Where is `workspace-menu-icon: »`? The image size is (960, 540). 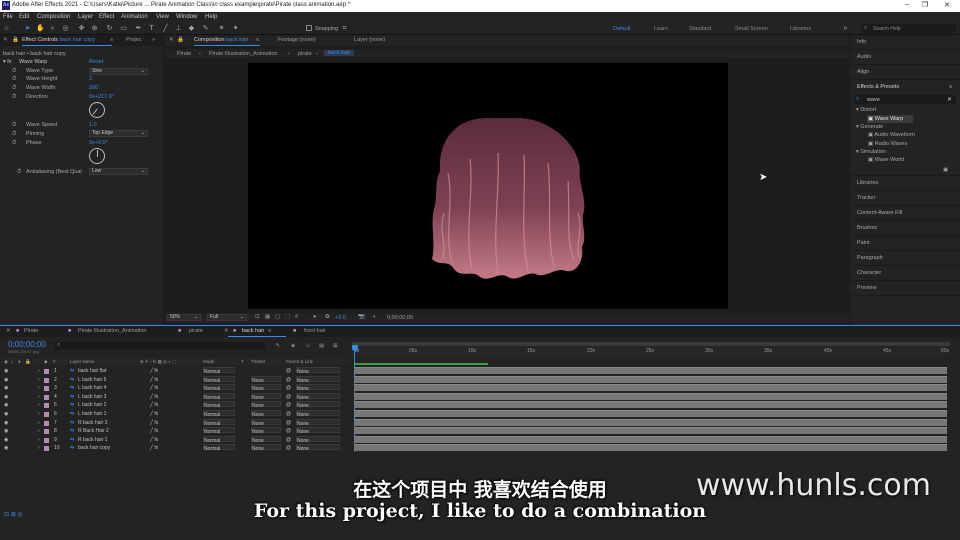 workspace-menu-icon: » is located at coordinates (845, 28).